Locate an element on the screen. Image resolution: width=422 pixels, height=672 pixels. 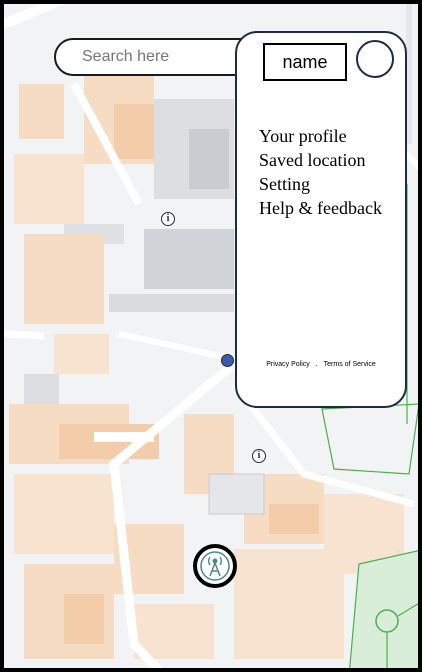
terms-of-service-link: Terms of Service is located at coordinates (350, 364).